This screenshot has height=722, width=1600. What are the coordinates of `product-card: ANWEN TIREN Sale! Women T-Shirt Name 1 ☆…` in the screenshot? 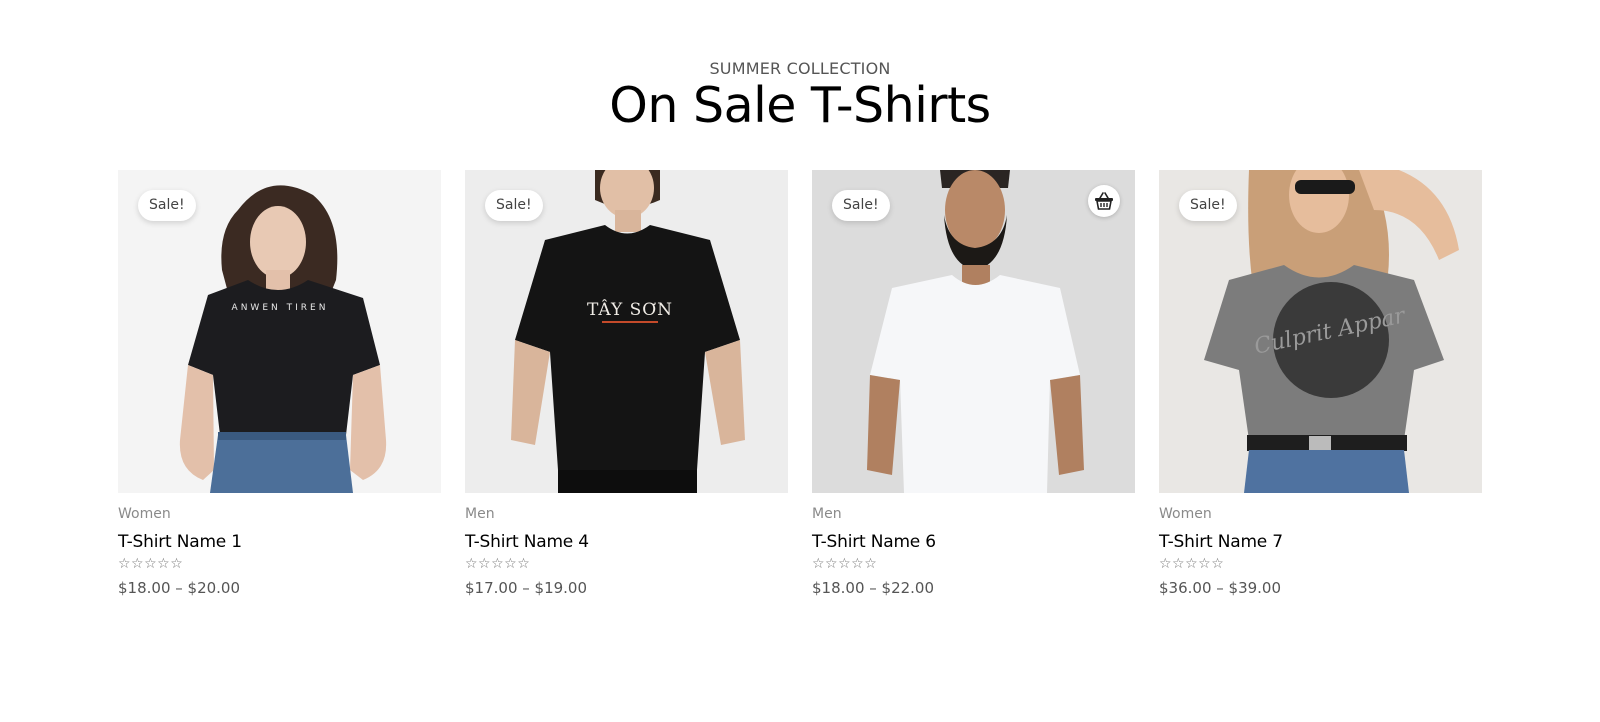 It's located at (279, 385).